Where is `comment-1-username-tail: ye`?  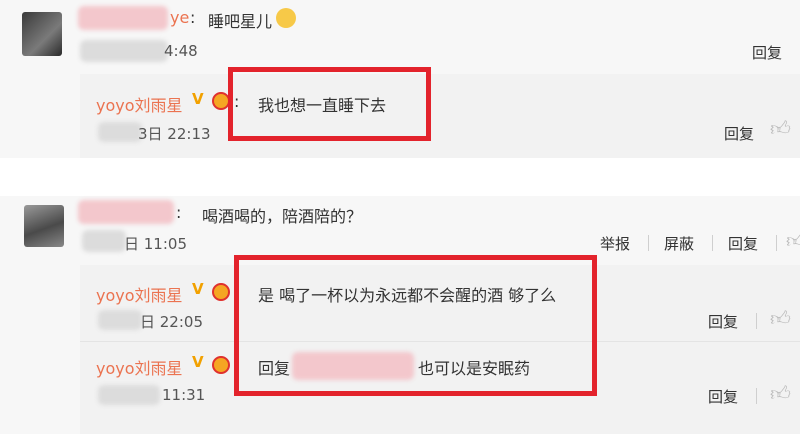
comment-1-username-tail: ye is located at coordinates (179, 17).